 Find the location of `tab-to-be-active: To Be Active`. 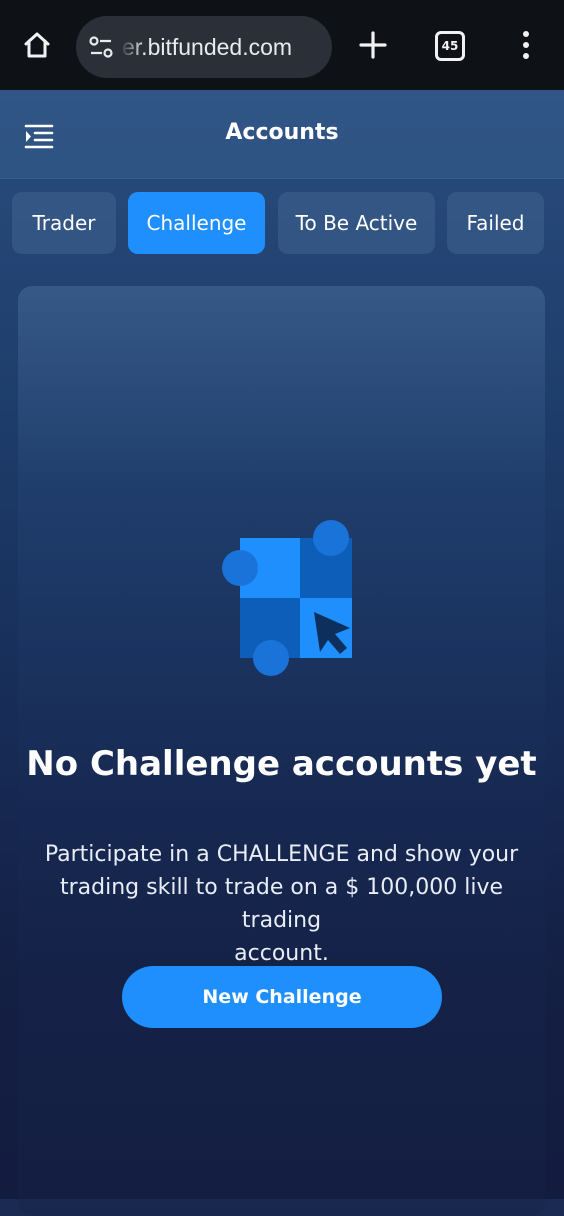

tab-to-be-active: To Be Active is located at coordinates (356, 223).